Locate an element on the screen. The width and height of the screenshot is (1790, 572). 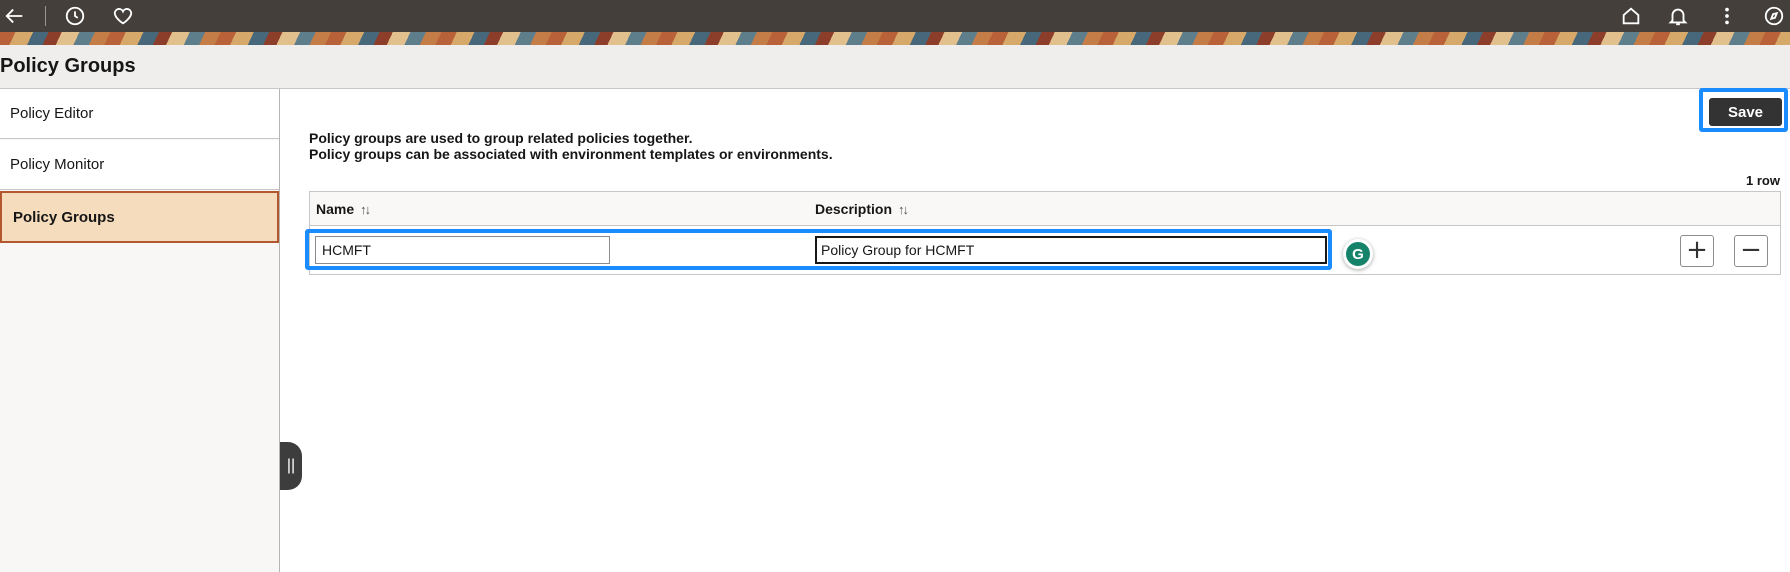
row-count: 1 row is located at coordinates (1763, 180).